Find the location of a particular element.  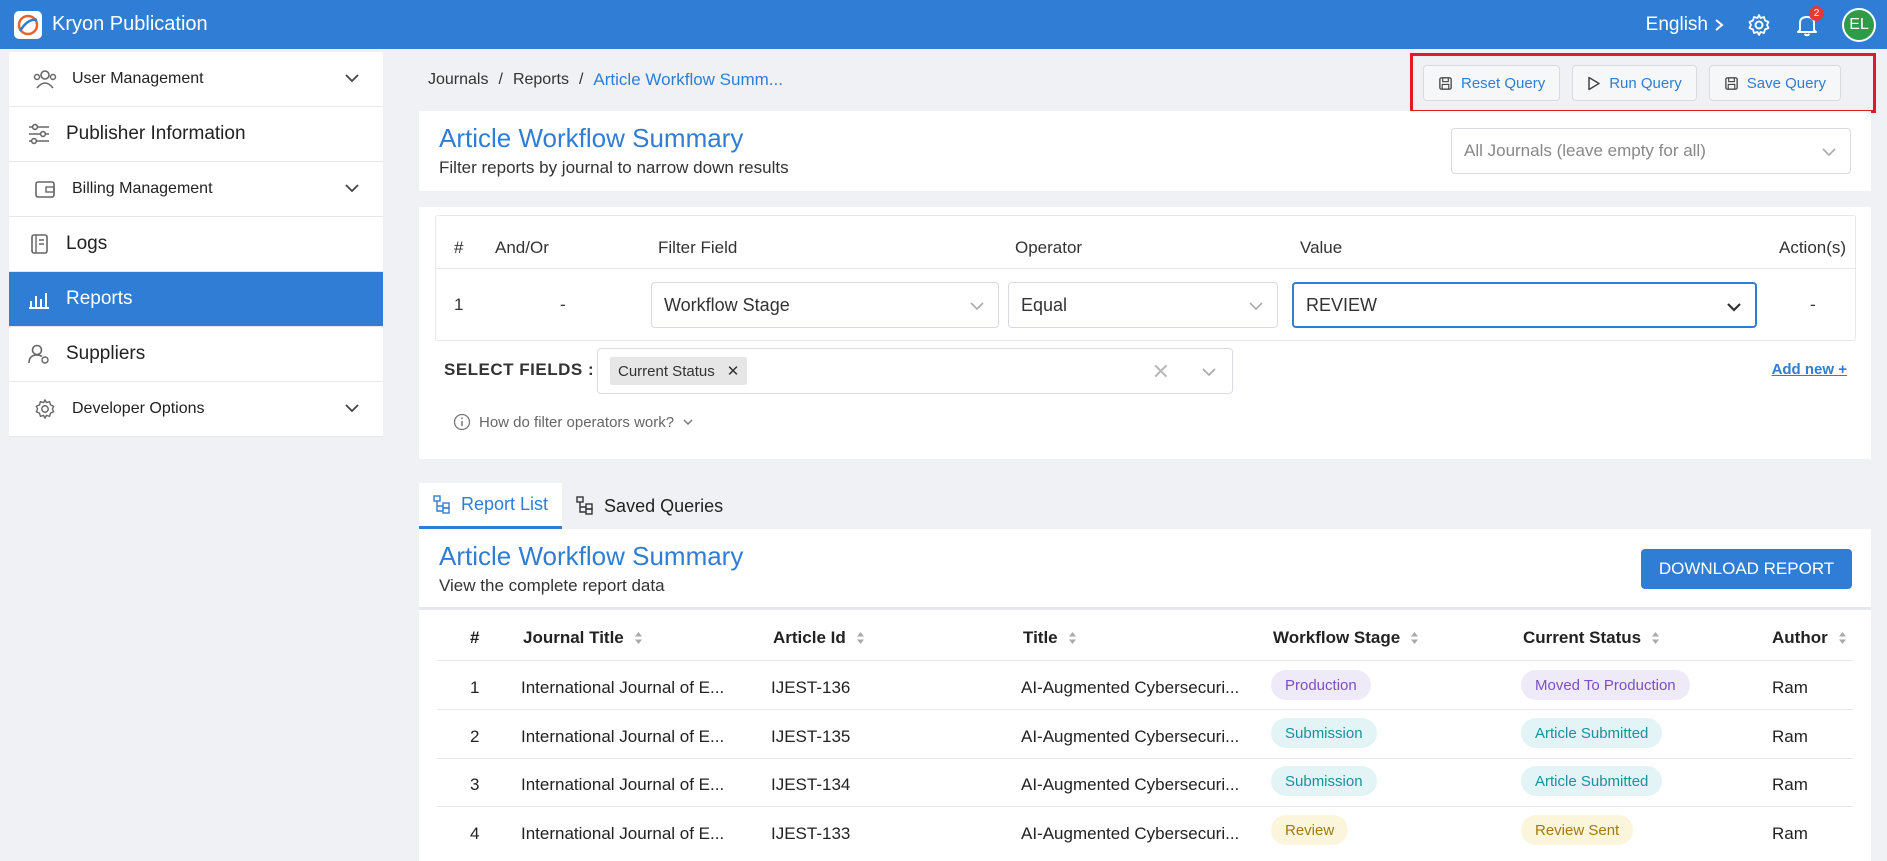

info-icon is located at coordinates (462, 422).